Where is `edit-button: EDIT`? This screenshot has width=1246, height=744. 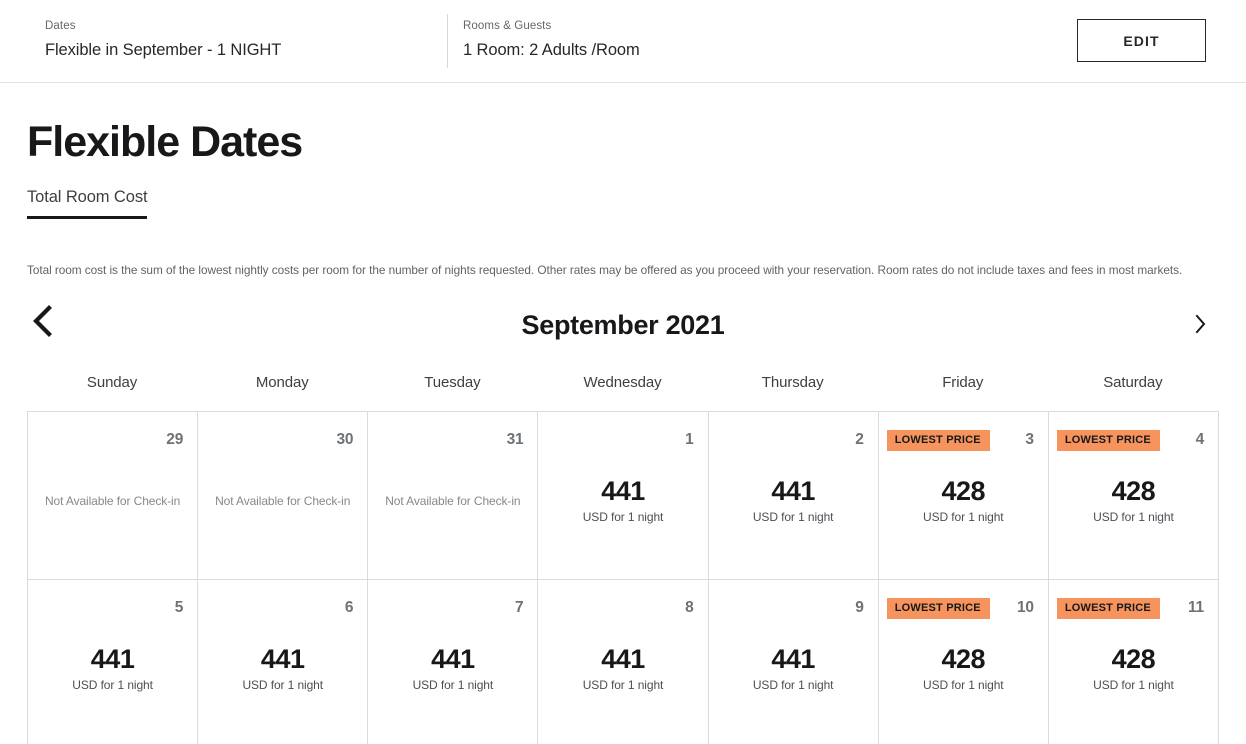 edit-button: EDIT is located at coordinates (1141, 40).